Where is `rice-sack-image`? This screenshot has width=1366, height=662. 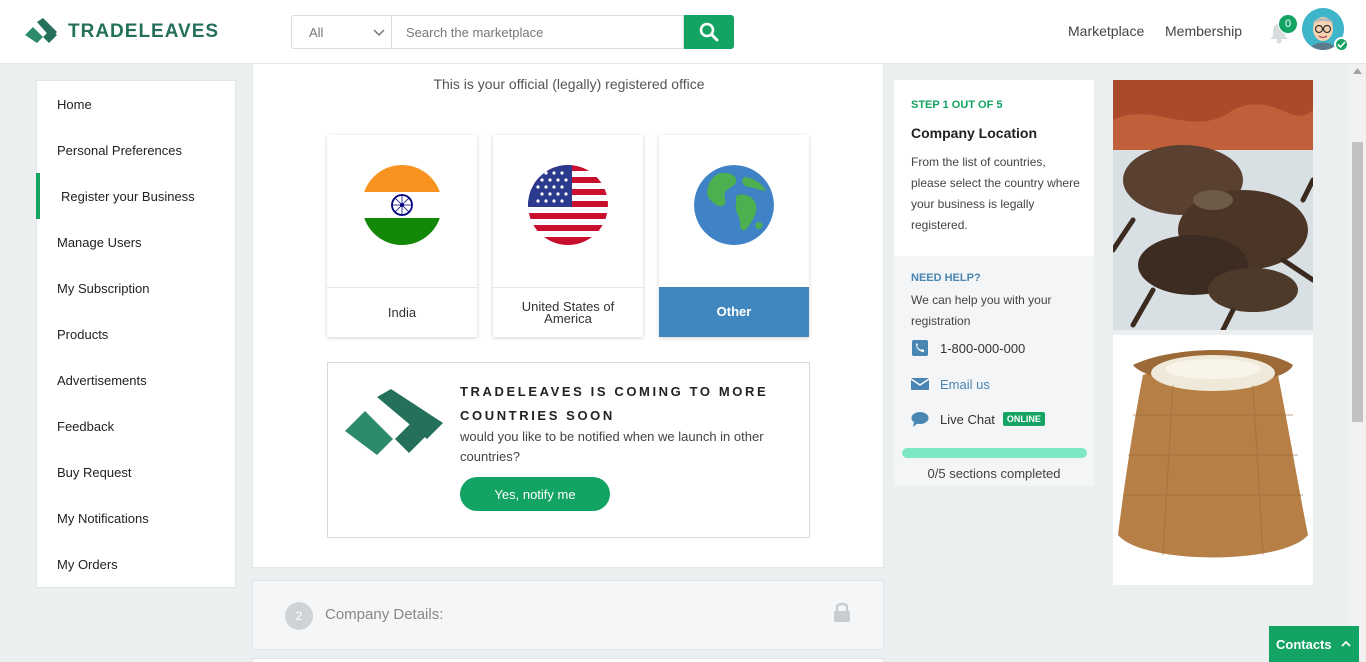 rice-sack-image is located at coordinates (1213, 460).